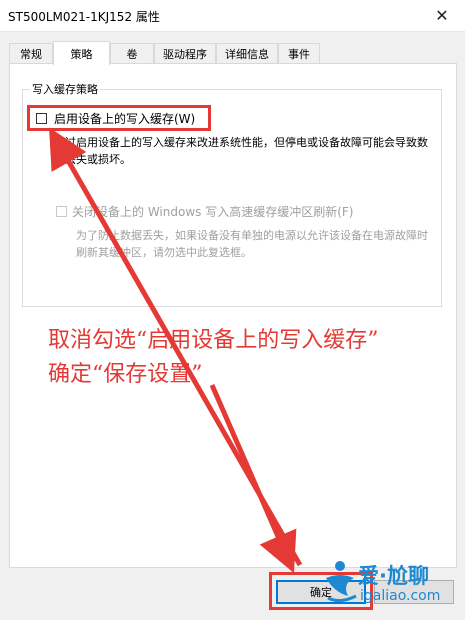 This screenshot has width=465, height=620. Describe the element at coordinates (132, 53) in the screenshot. I see `tab-volumes: 卷` at that location.